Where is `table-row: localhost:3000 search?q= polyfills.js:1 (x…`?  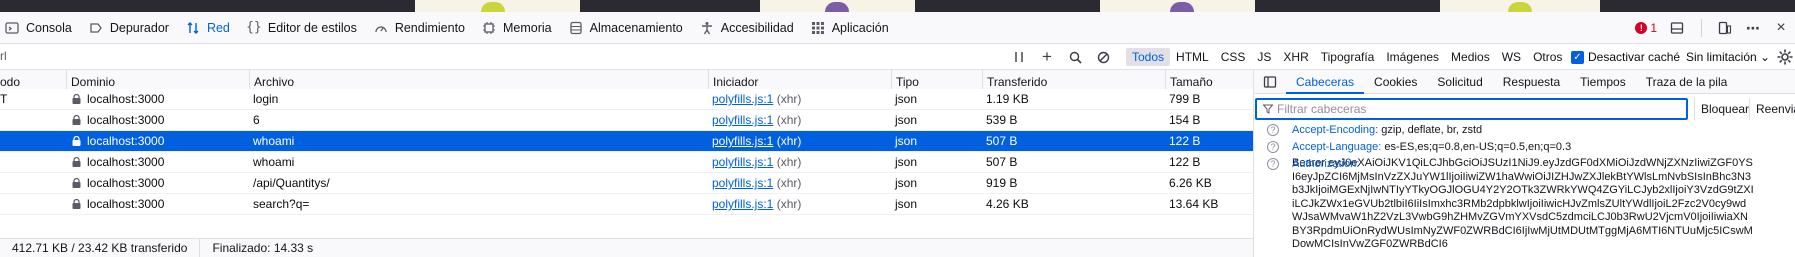
table-row: localhost:3000 search?q= polyfills.js:1 (x… is located at coordinates (626, 204).